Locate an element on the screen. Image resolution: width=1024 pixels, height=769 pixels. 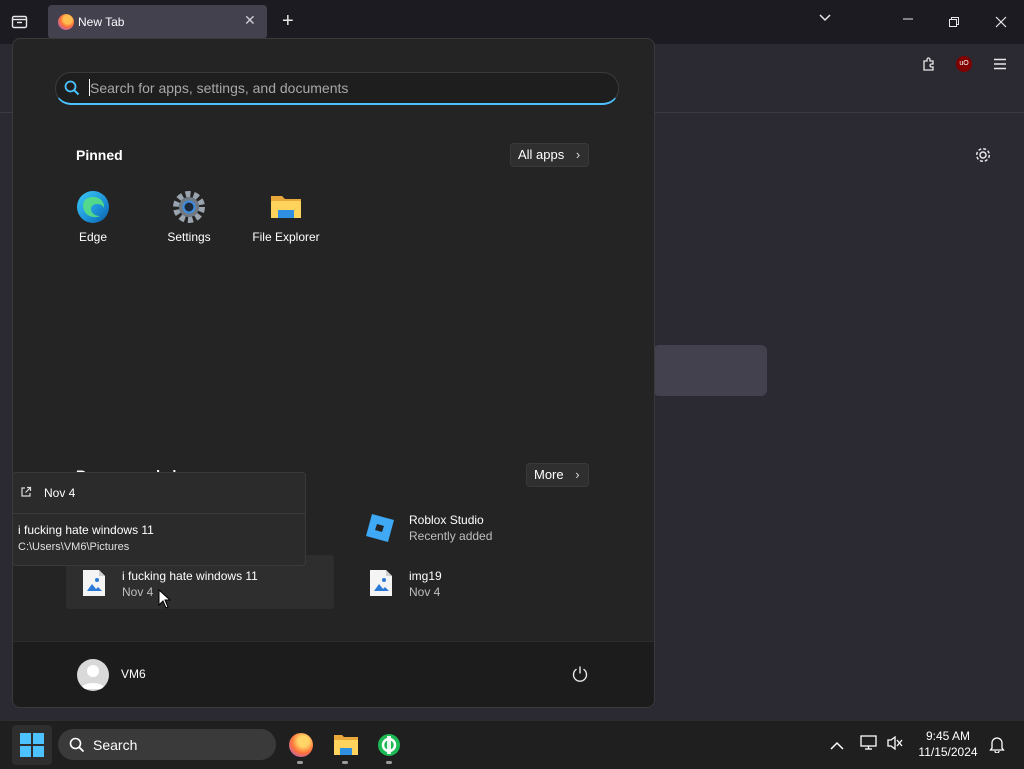
network-icon is located at coordinates (869, 745).